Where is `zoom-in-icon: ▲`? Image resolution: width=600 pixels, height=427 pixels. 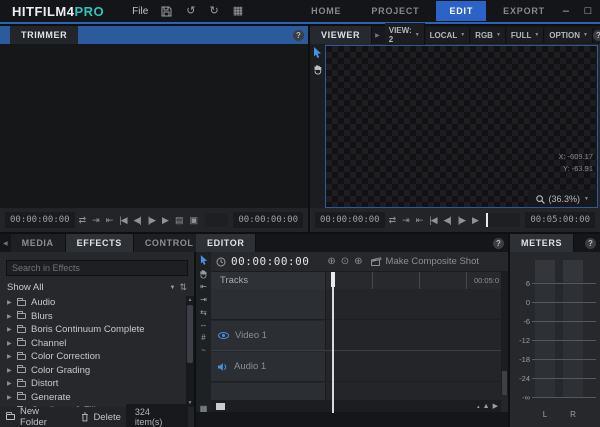 zoom-in-icon: ▲ is located at coordinates (486, 406).